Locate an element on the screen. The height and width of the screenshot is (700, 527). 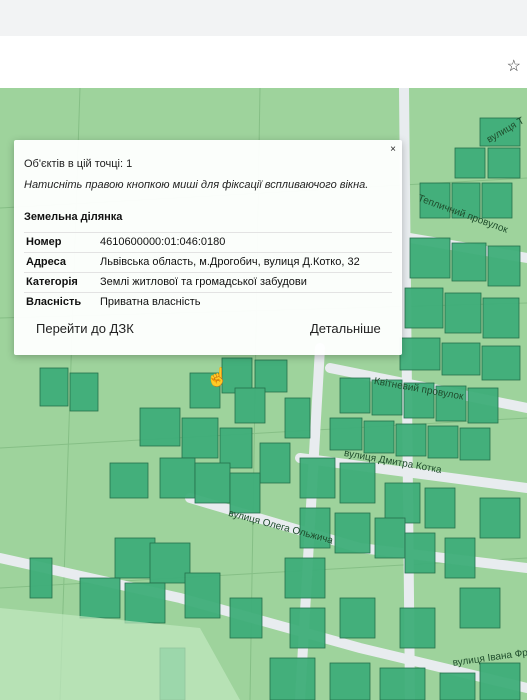
info-row-number: Номер 4610600000:01:046:0180 is located at coordinates (208, 242).